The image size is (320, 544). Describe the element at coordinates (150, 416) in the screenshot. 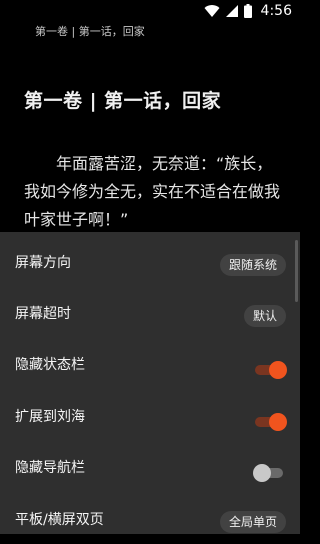

I see `setting-extend-to-notch: 扩展到刘海` at that location.